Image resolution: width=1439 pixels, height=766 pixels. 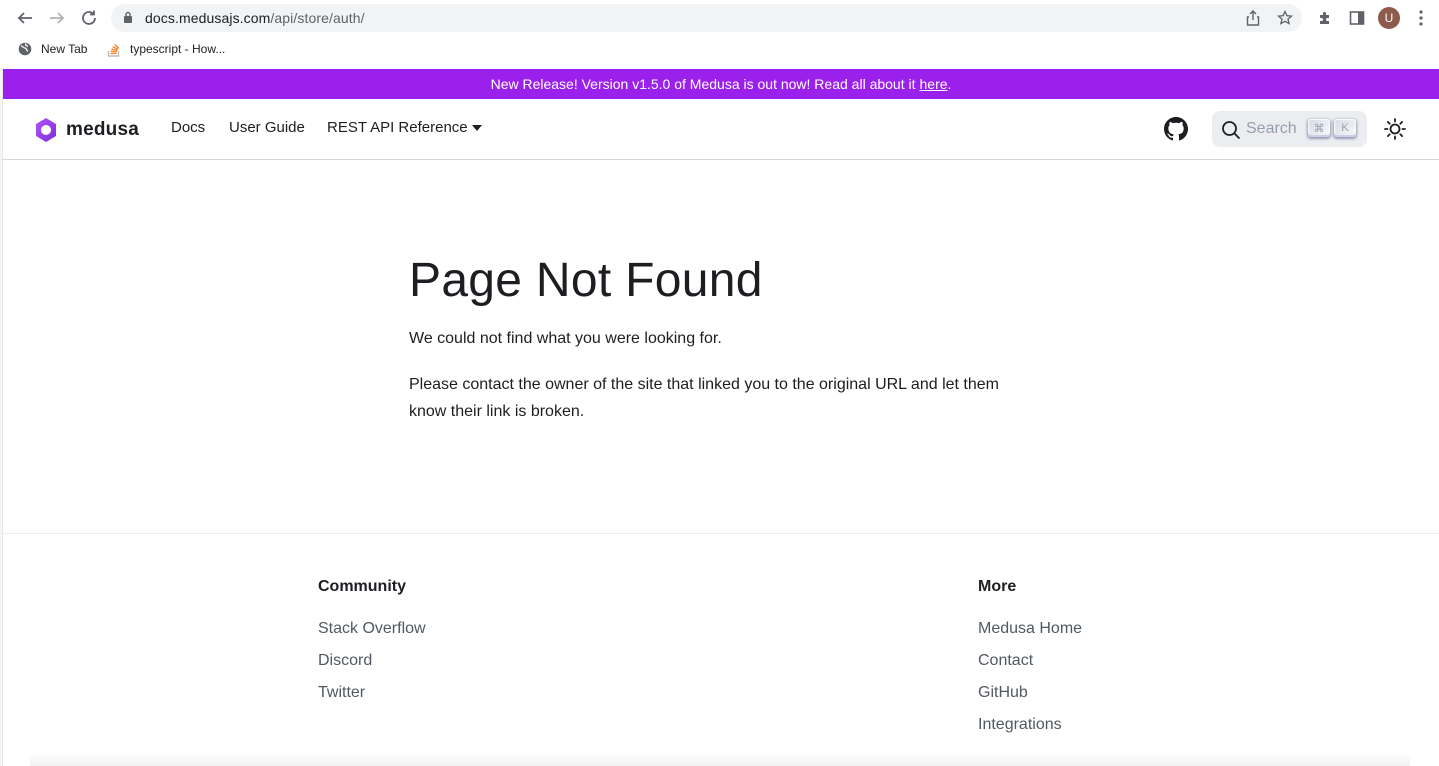 I want to click on footer-link-stack-overflow: Stack Overflow, so click(x=372, y=629).